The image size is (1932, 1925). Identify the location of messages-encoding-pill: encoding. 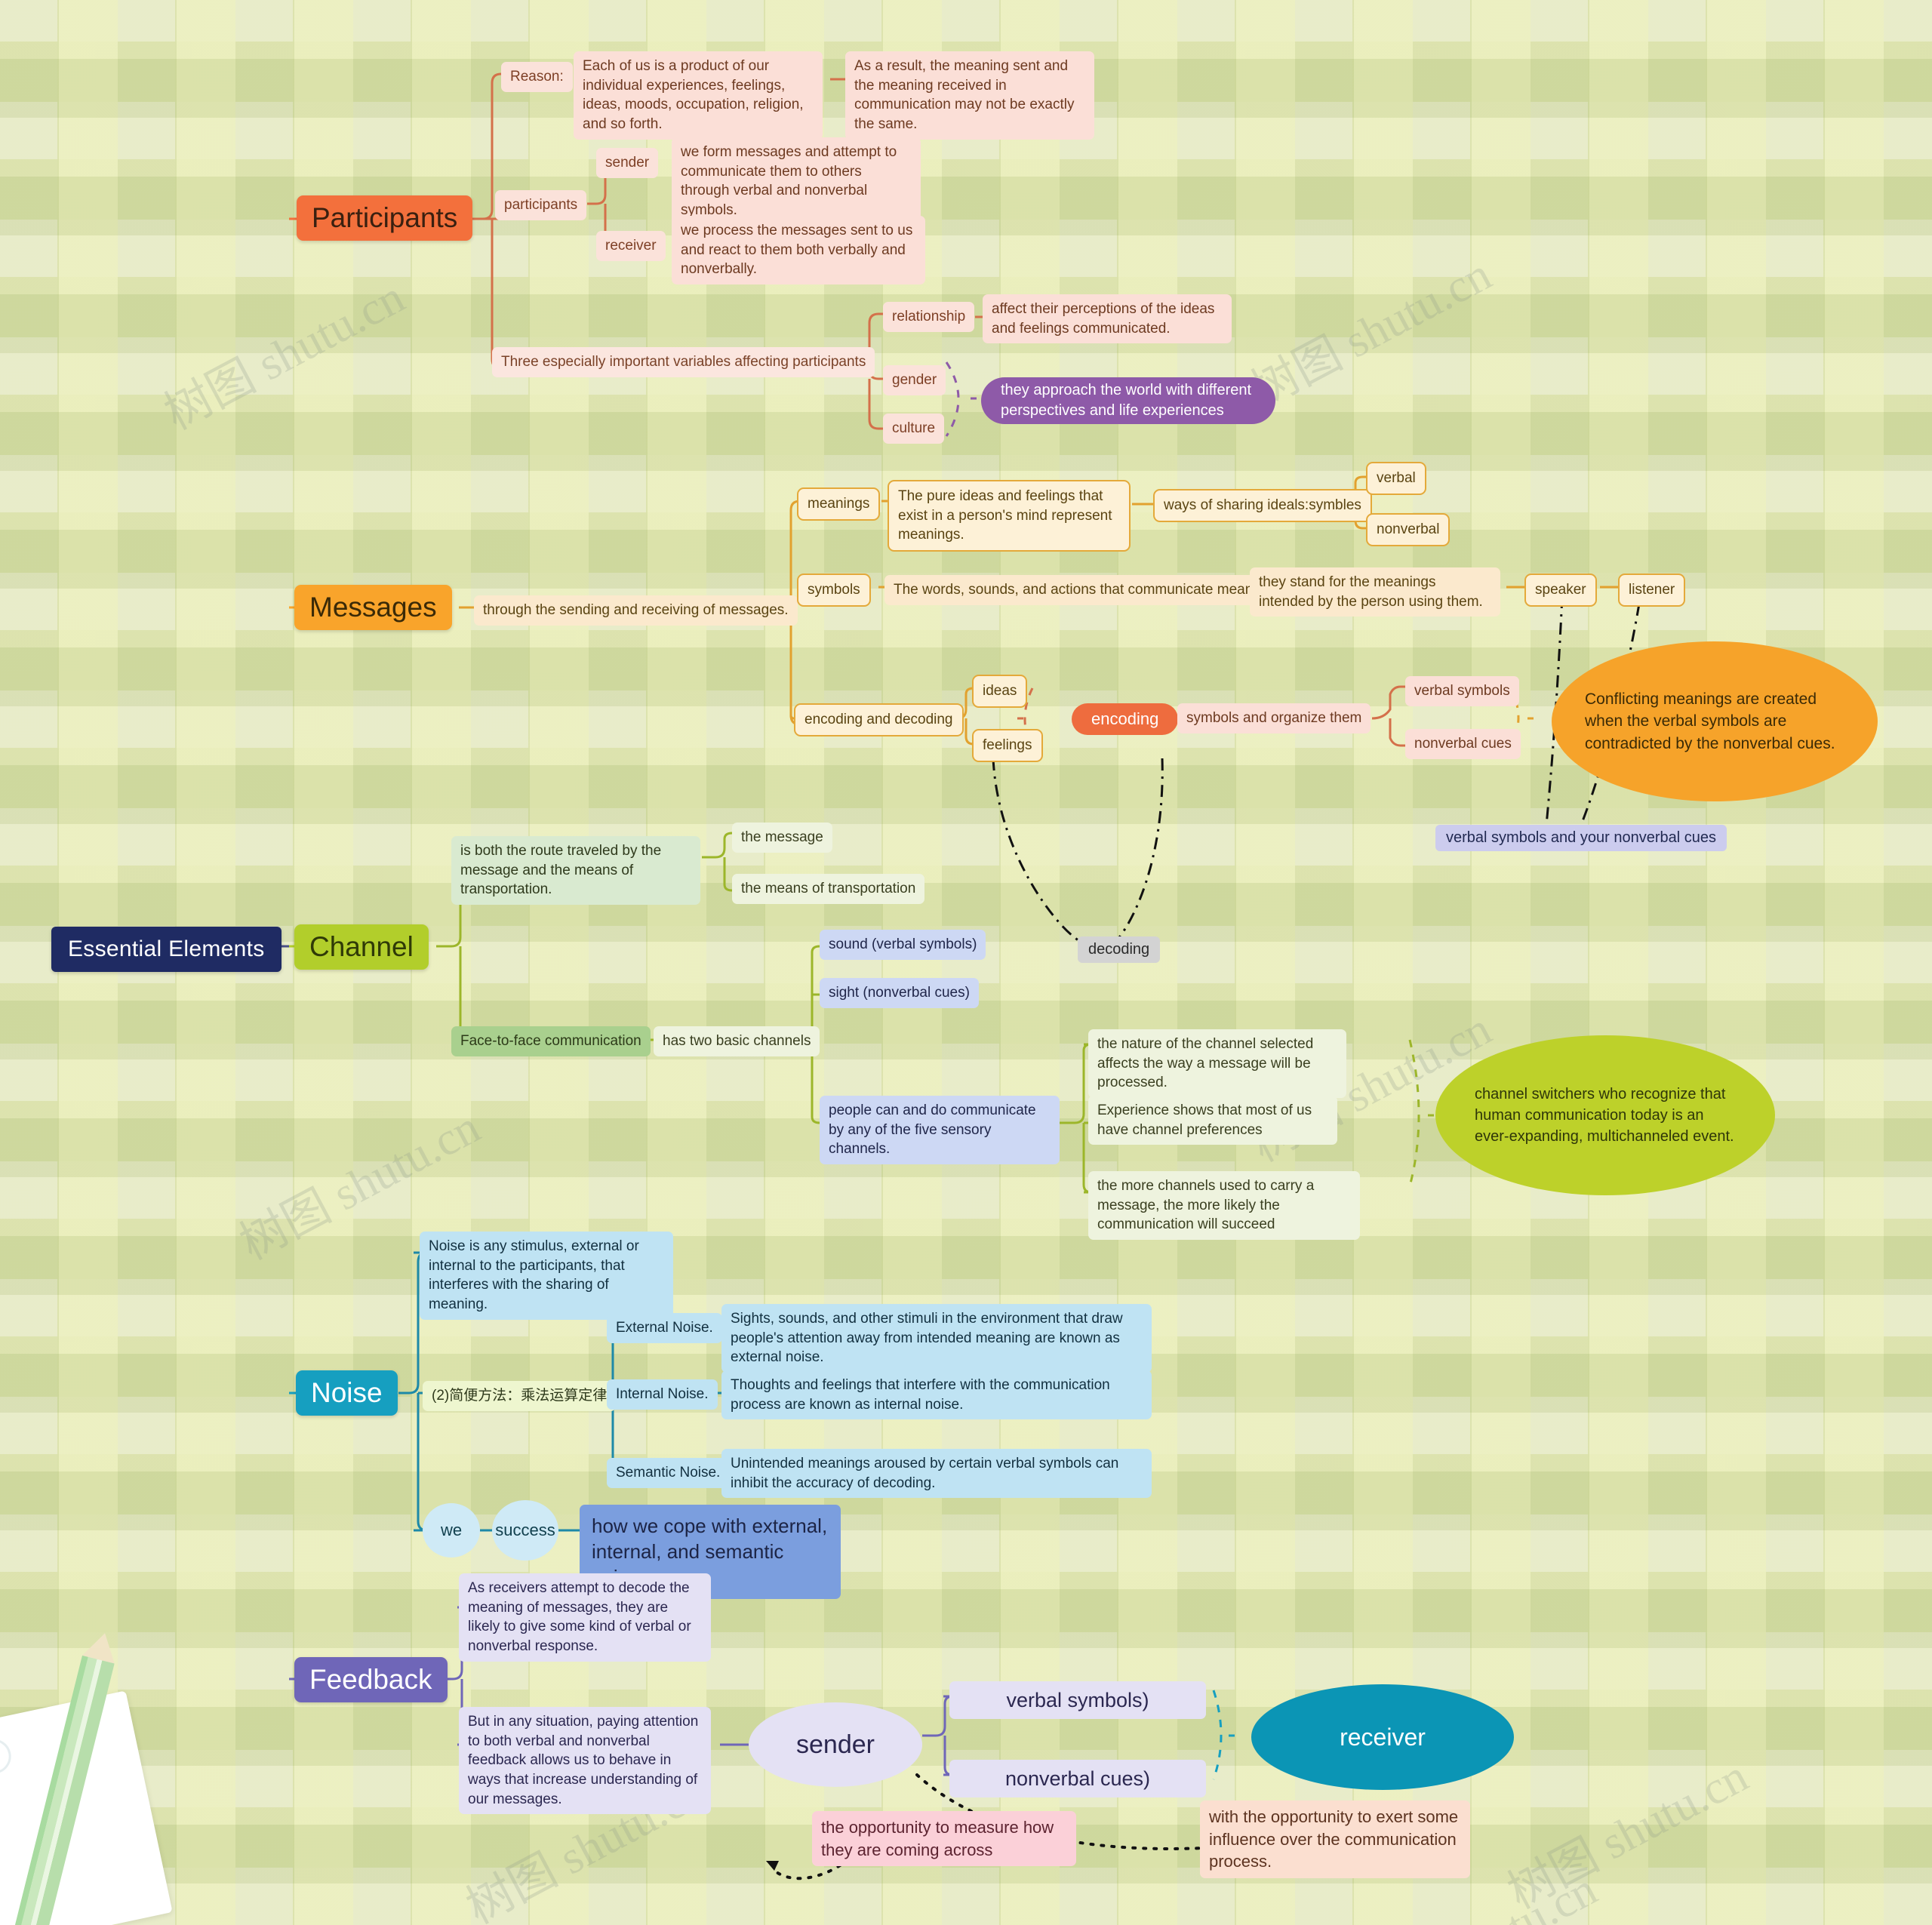
(1125, 719).